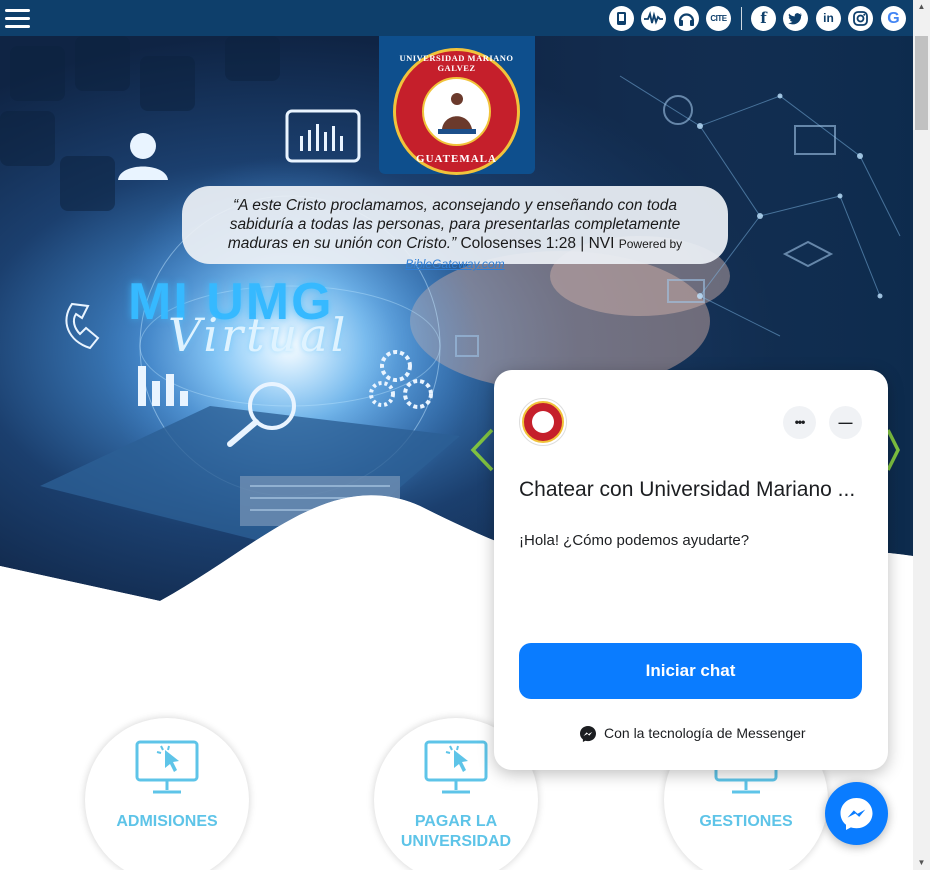 The height and width of the screenshot is (870, 930). Describe the element at coordinates (653, 18) in the screenshot. I see `radio-icon` at that location.